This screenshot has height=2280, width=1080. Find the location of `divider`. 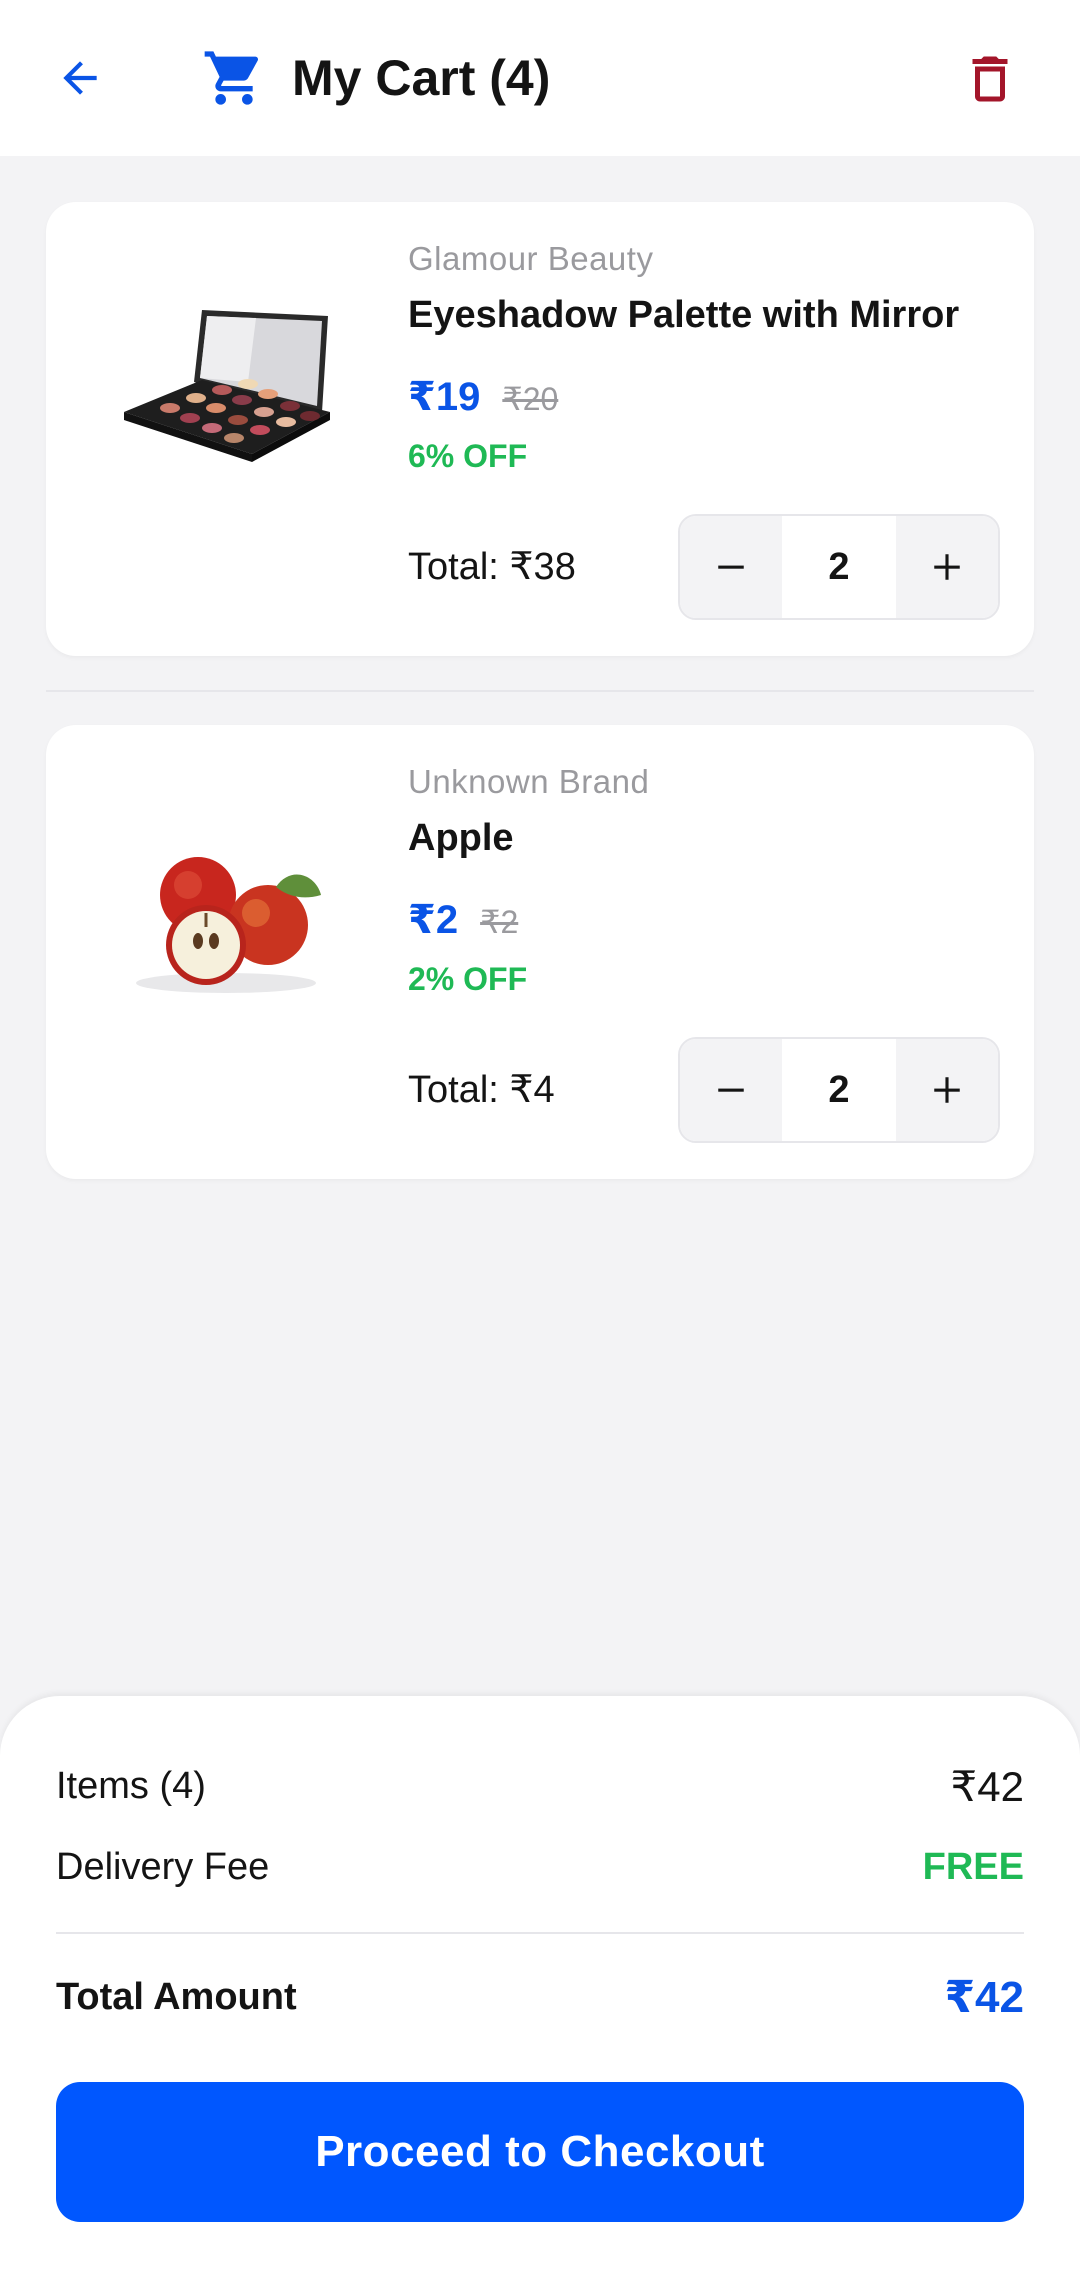

divider is located at coordinates (540, 691).